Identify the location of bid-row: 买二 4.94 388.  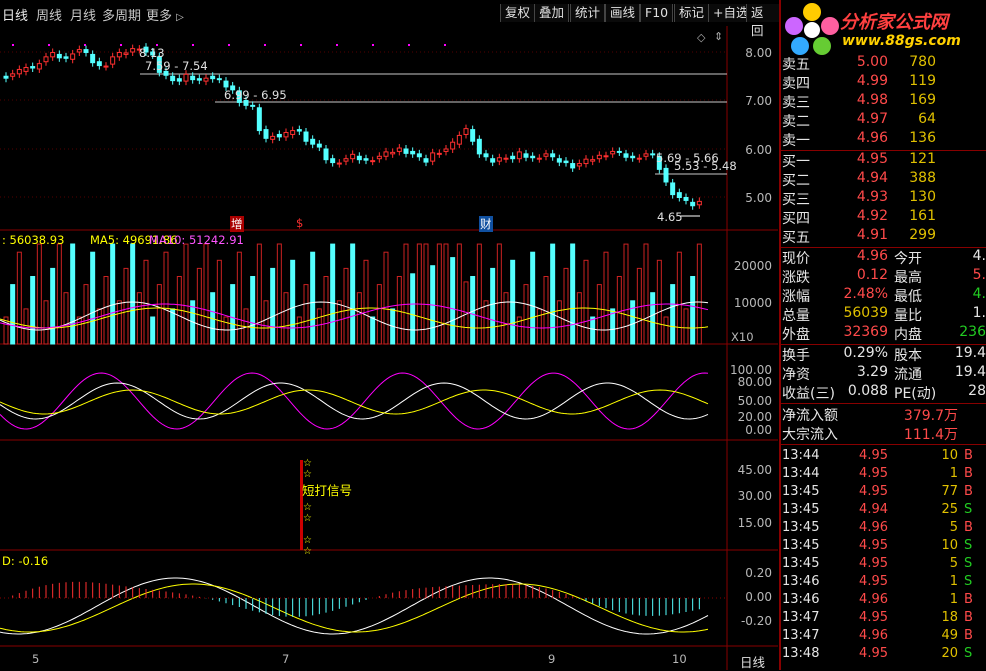
(884, 179).